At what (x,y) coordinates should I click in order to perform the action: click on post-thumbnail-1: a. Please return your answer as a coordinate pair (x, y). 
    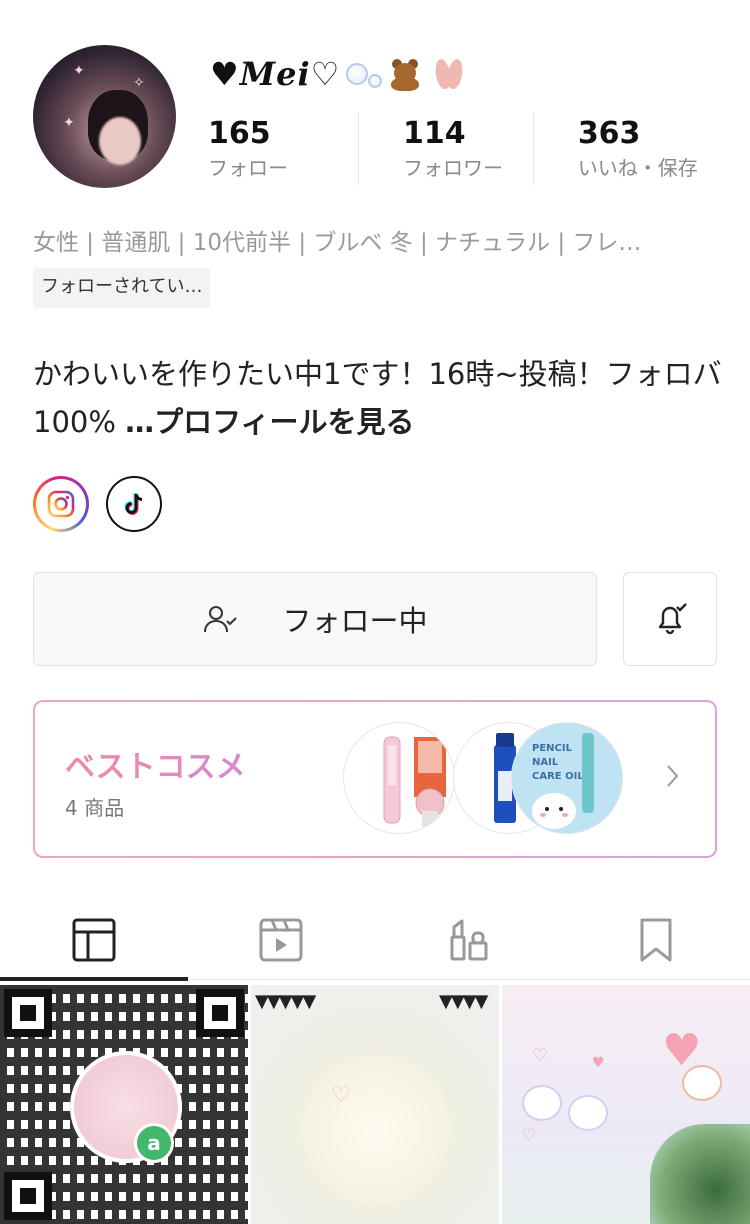
    Looking at the image, I should click on (124, 1104).